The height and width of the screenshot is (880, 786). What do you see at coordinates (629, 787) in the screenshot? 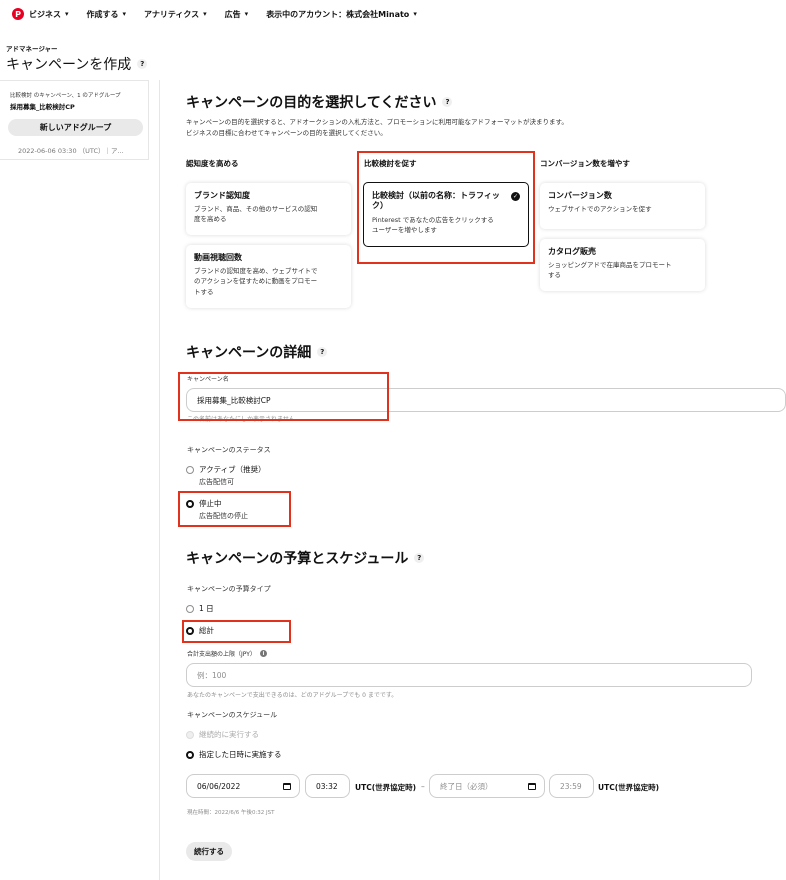
I see `end-utc-label: UTC(世界協定時)` at bounding box center [629, 787].